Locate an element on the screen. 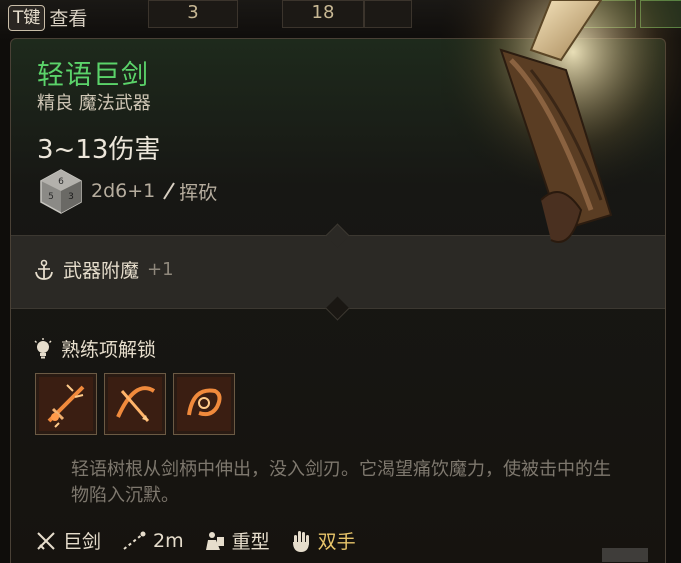 This screenshot has height=563, width=681. ability-list is located at coordinates (135, 404).